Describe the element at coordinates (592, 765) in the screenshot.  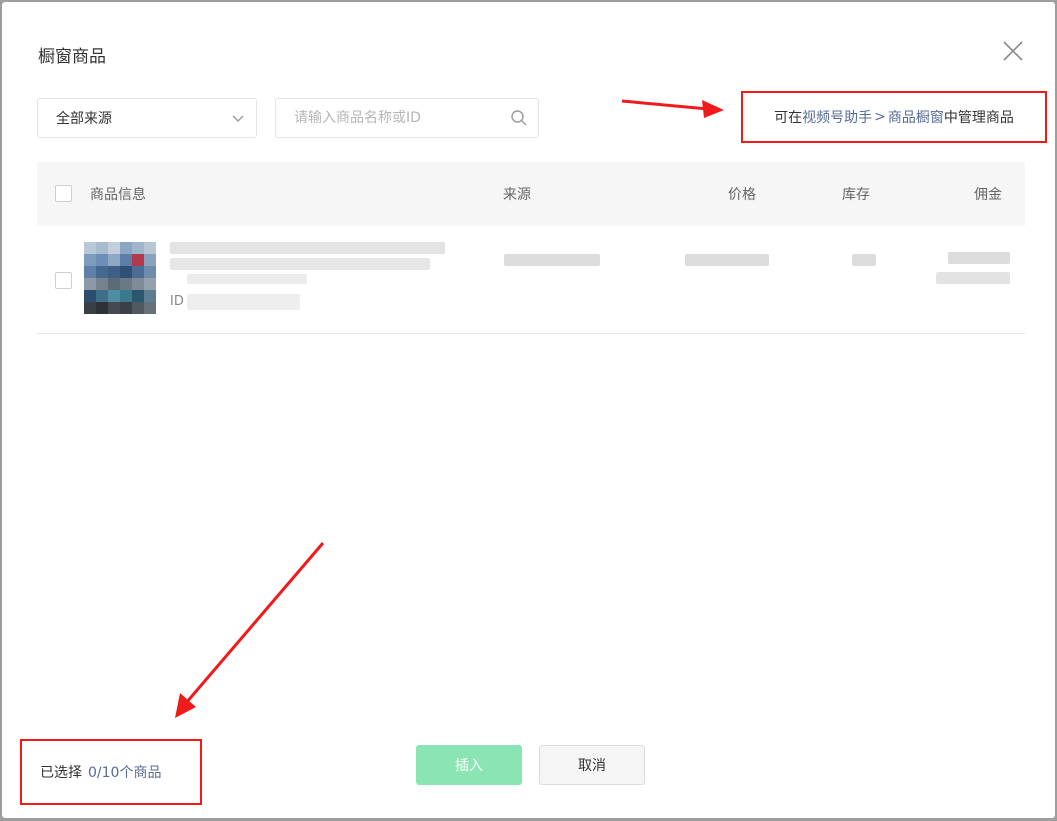
I see `cancel-button: 取消` at that location.